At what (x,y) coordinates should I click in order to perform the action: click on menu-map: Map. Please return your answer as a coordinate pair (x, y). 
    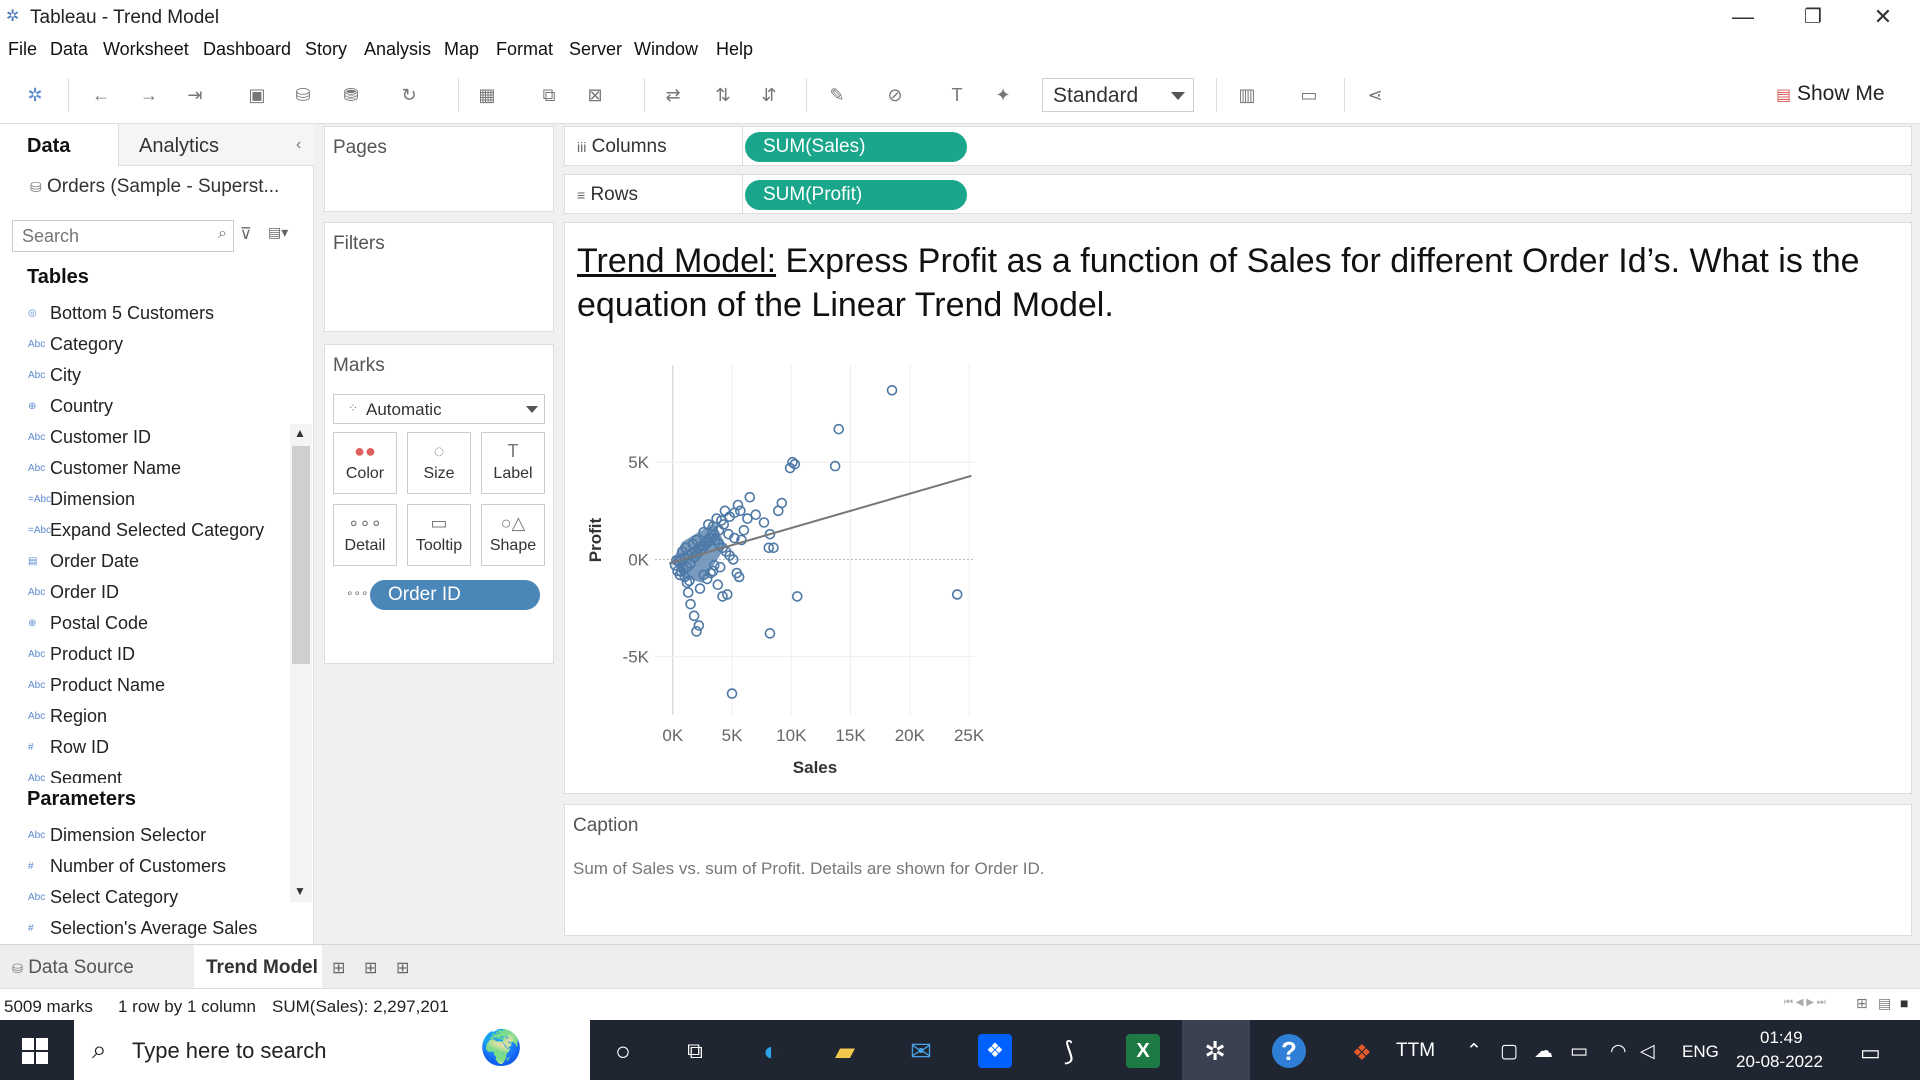
    Looking at the image, I should click on (461, 49).